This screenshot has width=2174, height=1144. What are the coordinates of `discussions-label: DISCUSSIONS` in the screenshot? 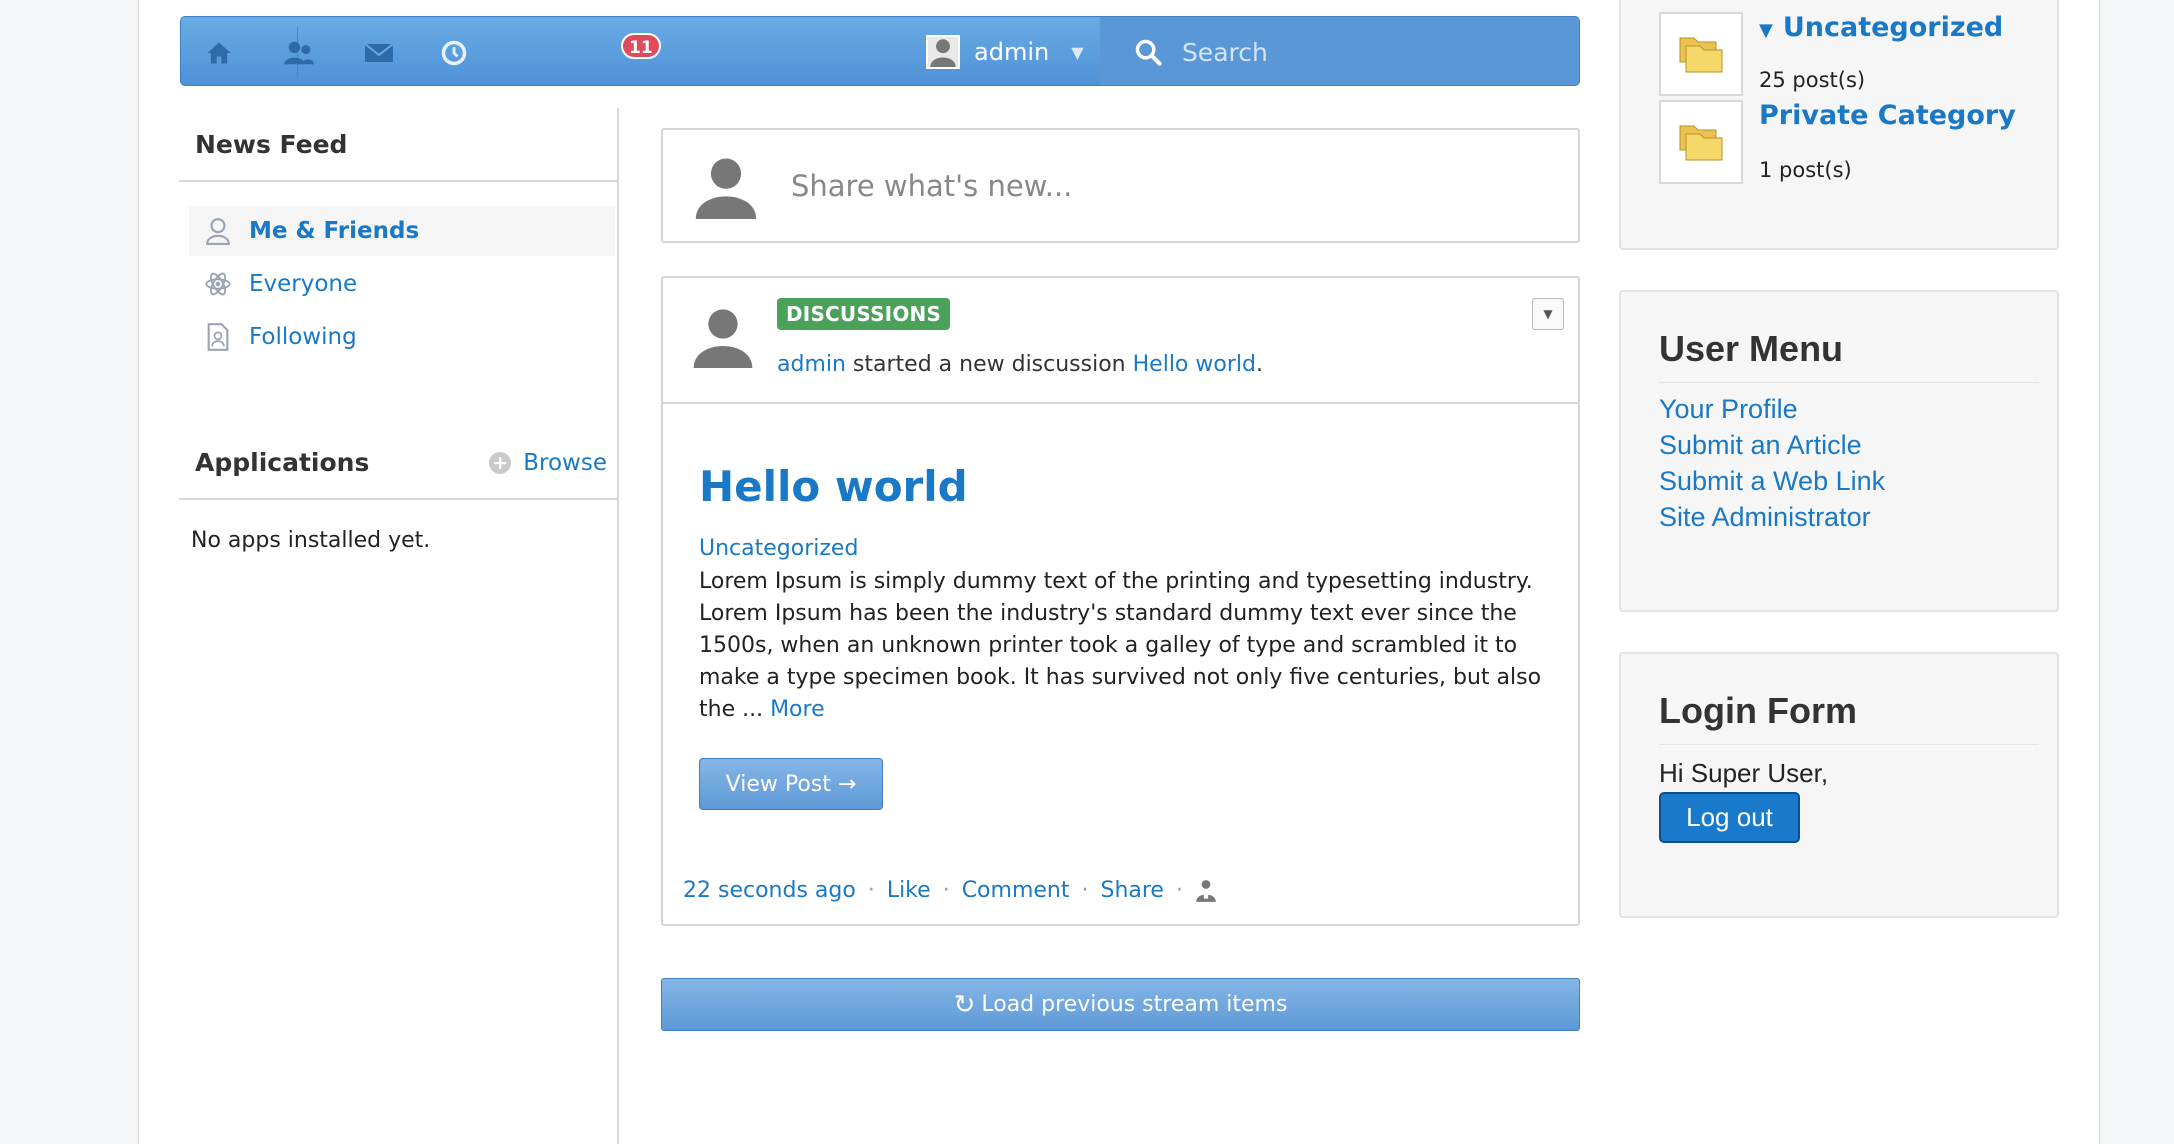 It's located at (864, 314).